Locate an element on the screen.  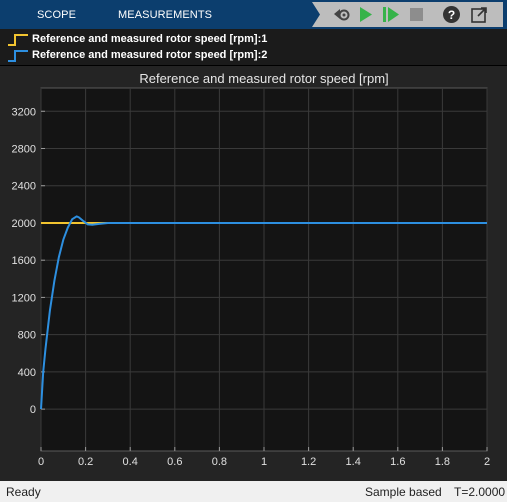
y-tick-label: 0 is located at coordinates (33, 410).